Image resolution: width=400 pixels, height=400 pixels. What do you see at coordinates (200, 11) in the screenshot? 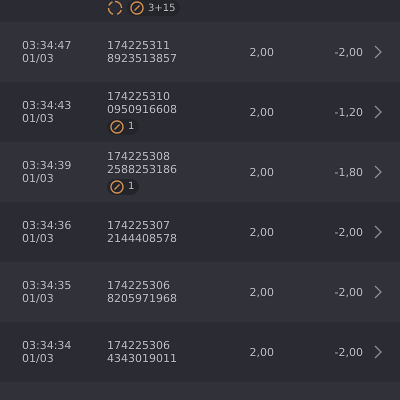
I see `transaction-row: 3+15` at bounding box center [200, 11].